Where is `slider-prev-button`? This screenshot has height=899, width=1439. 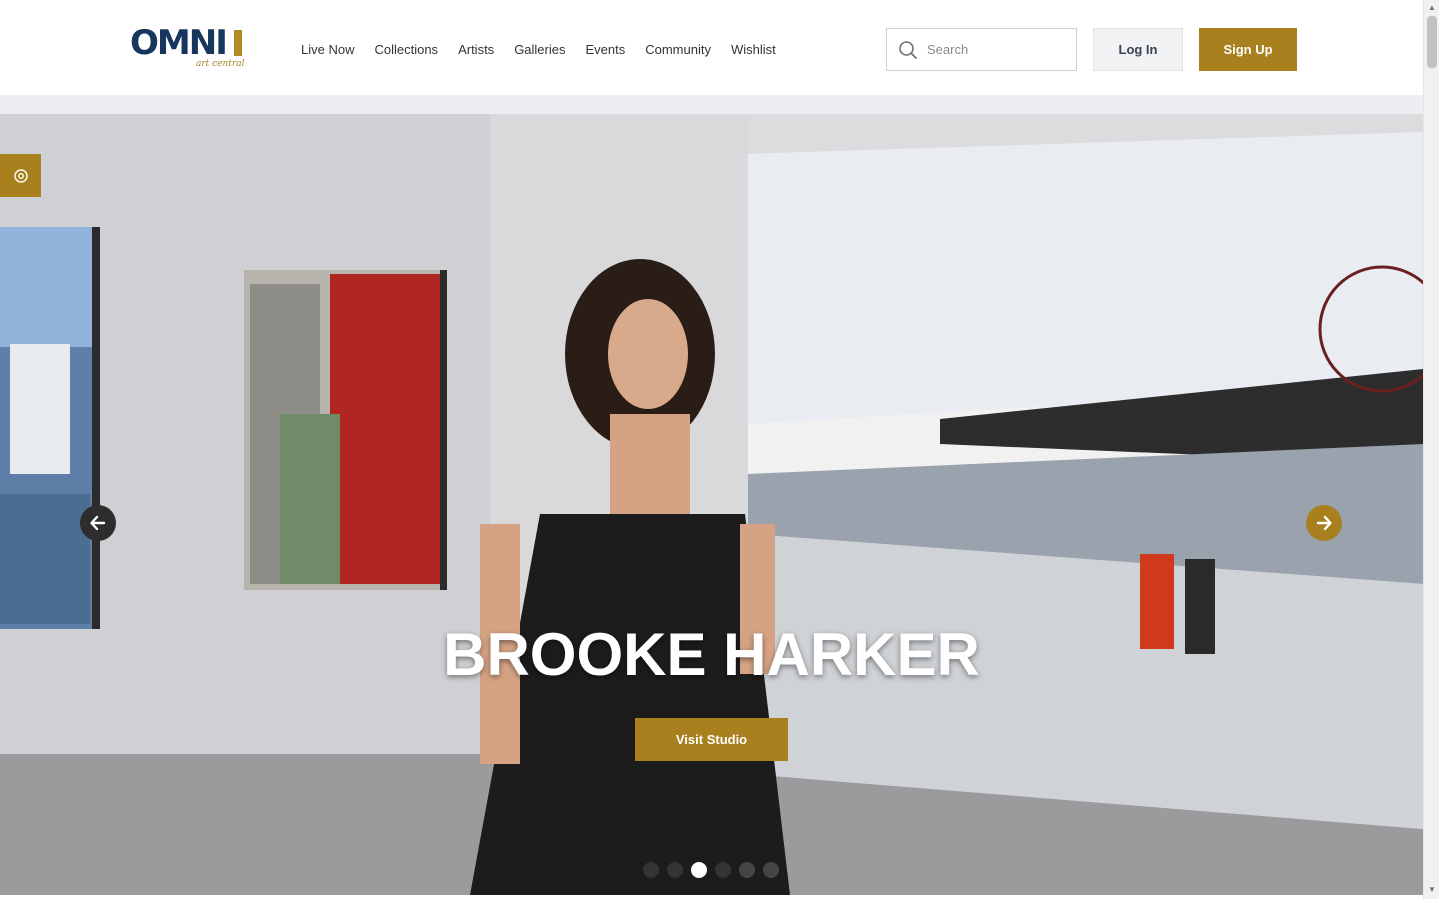 slider-prev-button is located at coordinates (98, 523).